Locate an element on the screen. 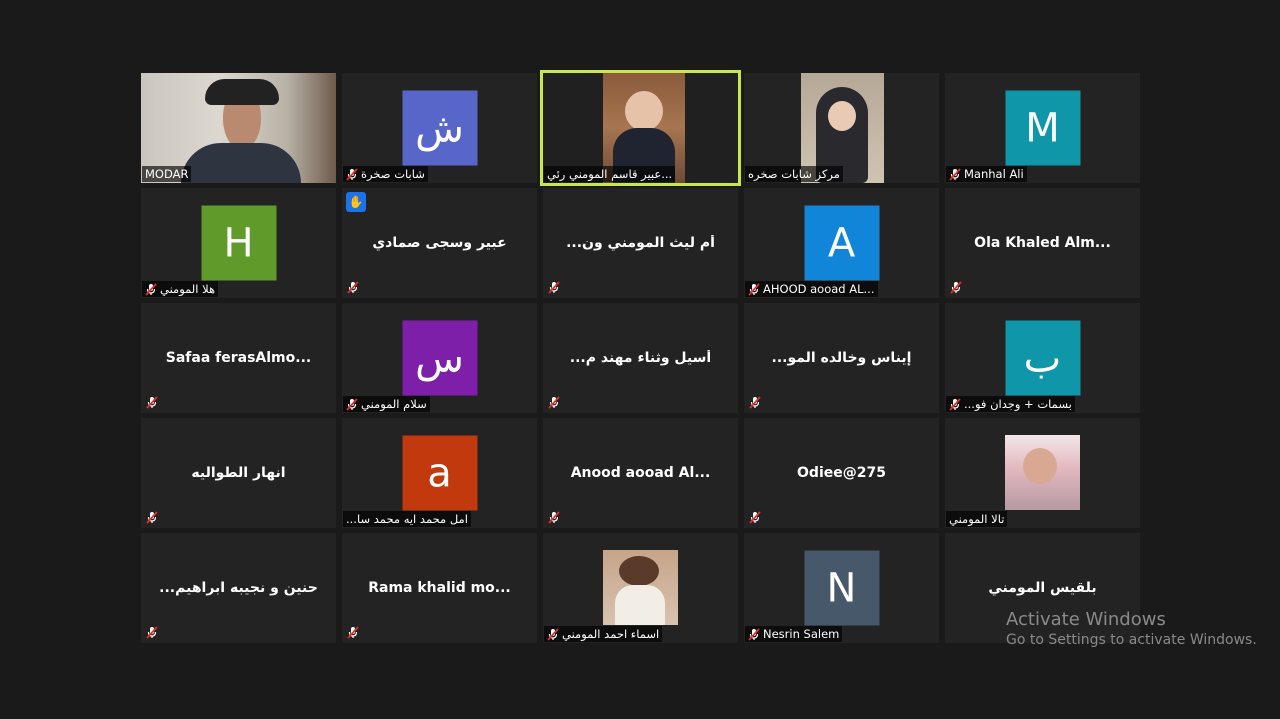 The height and width of the screenshot is (719, 1280). participant-tile: ب ...بسمات + وجدان فو is located at coordinates (1042, 358).